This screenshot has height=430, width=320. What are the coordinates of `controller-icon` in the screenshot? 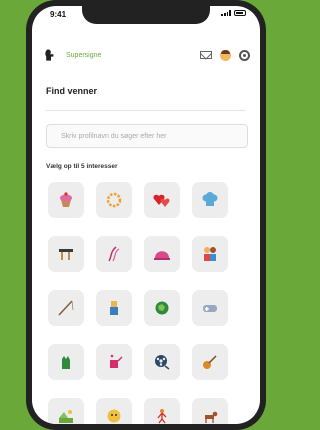 It's located at (210, 308).